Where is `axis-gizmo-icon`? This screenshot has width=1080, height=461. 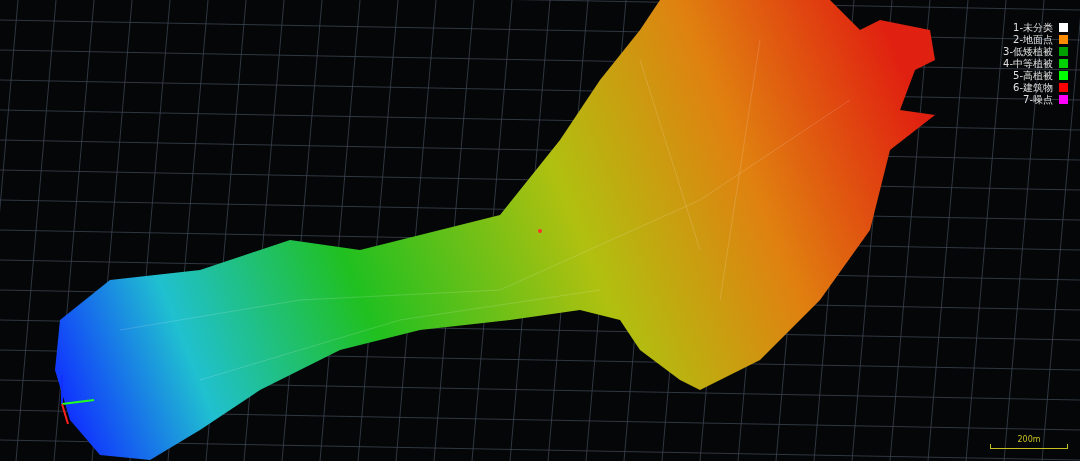 axis-gizmo-icon is located at coordinates (78, 399).